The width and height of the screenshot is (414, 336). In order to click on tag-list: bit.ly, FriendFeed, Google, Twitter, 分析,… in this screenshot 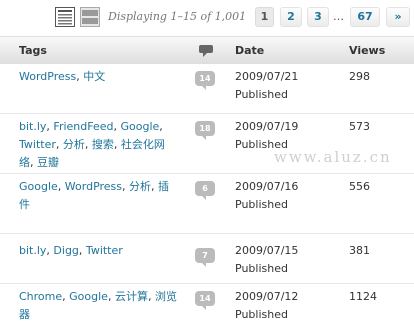, I will do `click(92, 144)`.